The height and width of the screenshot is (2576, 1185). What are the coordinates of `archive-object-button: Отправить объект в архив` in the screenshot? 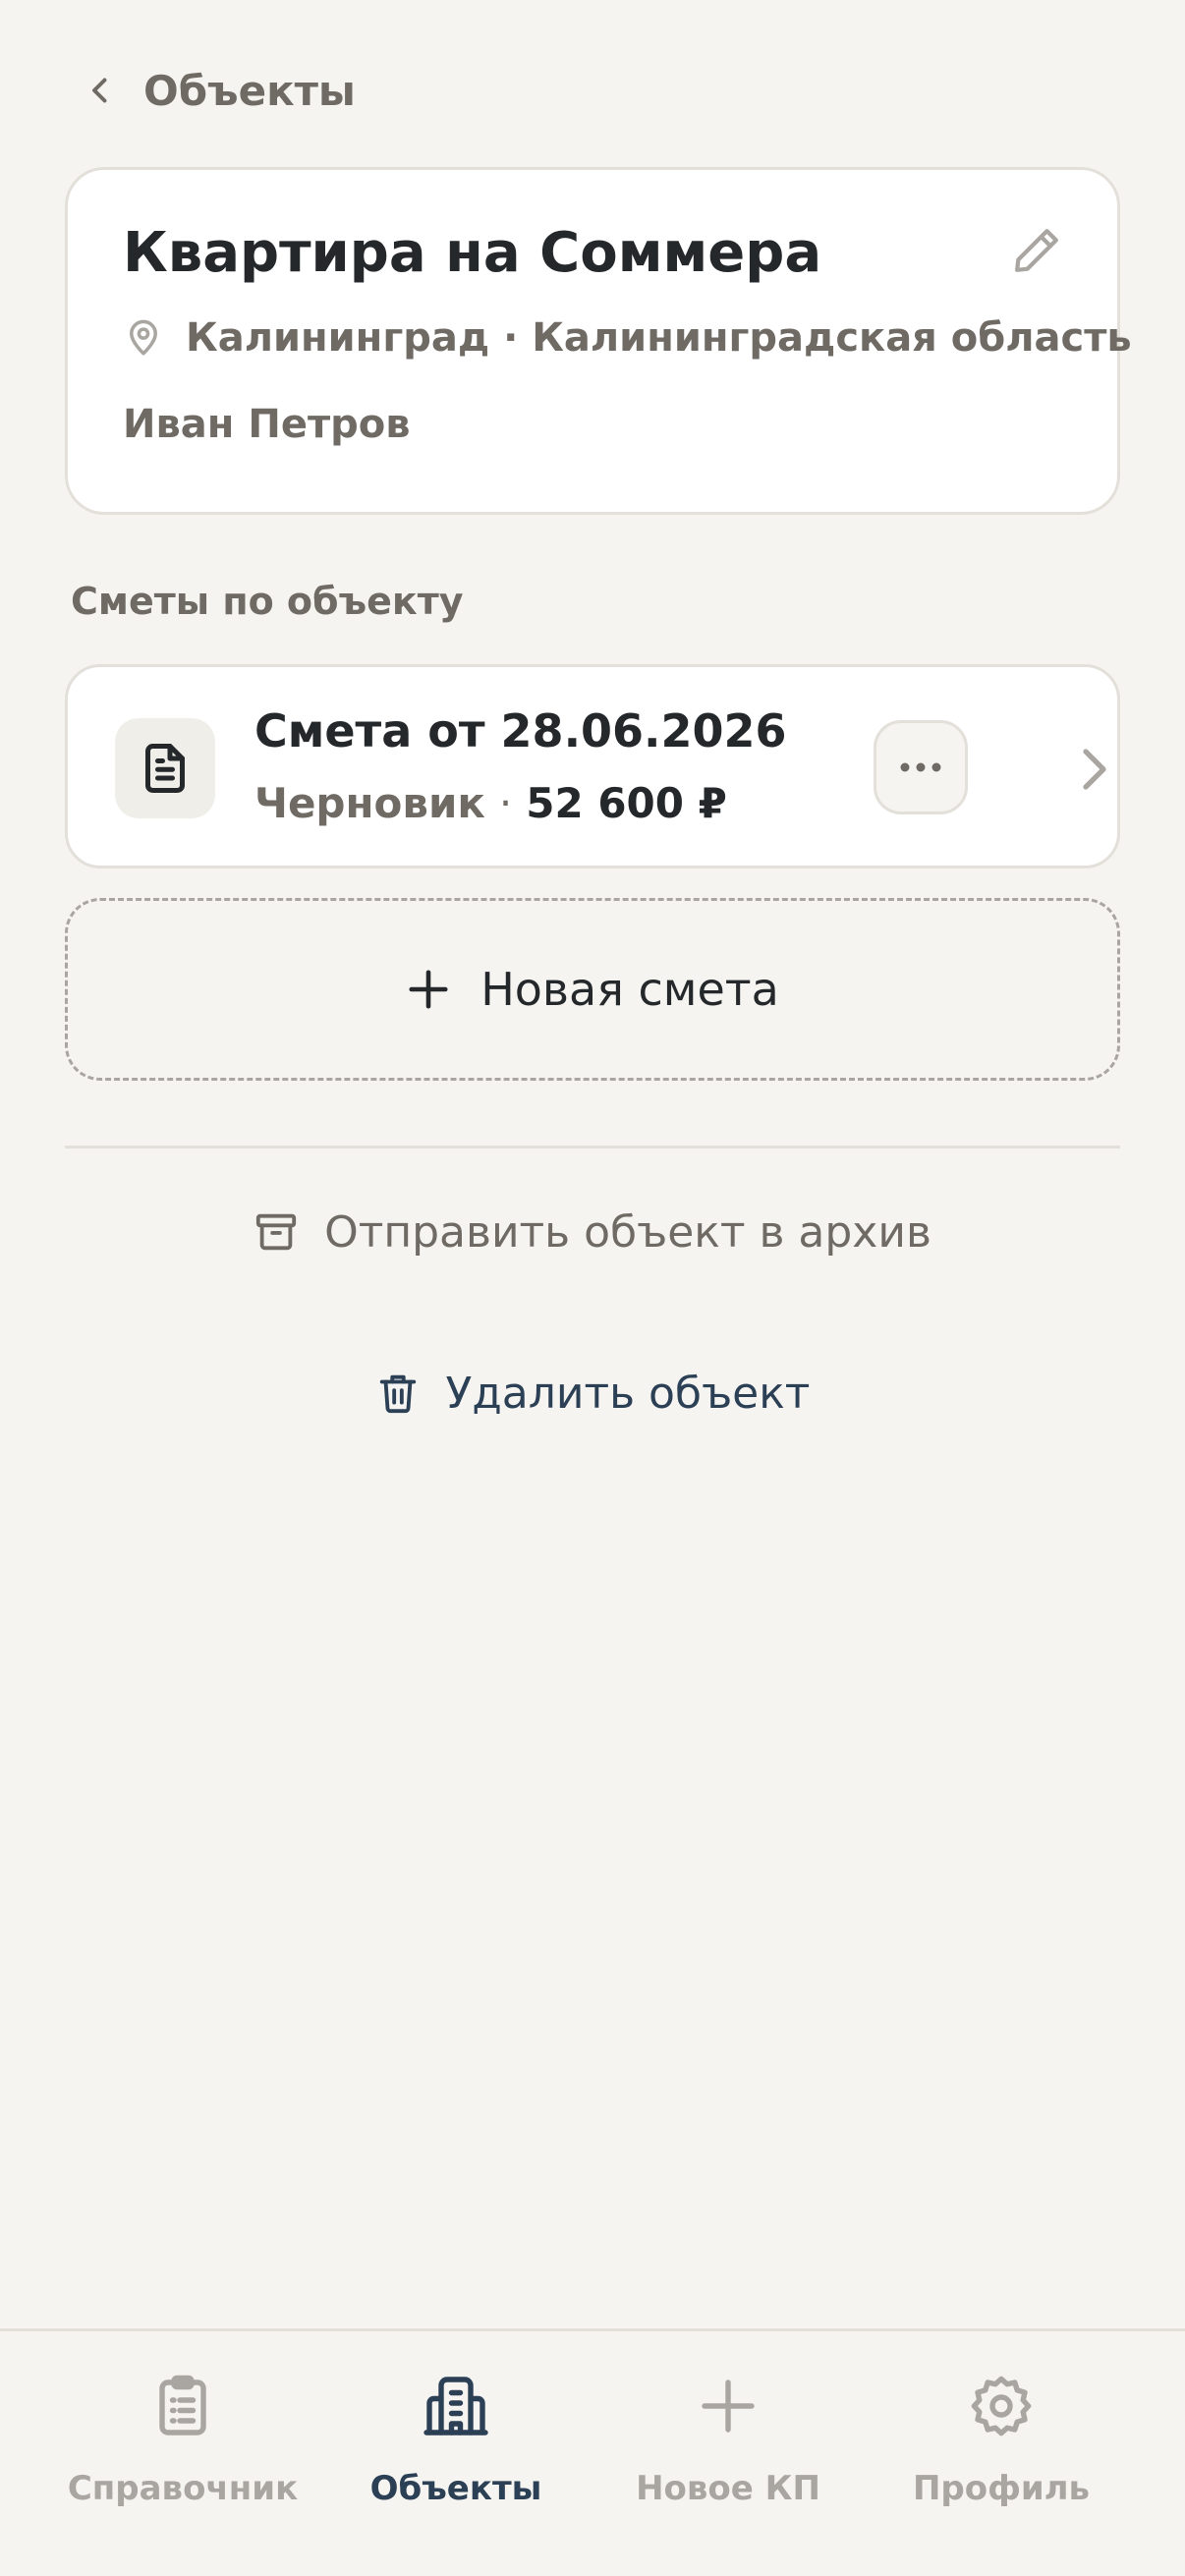 It's located at (592, 1232).